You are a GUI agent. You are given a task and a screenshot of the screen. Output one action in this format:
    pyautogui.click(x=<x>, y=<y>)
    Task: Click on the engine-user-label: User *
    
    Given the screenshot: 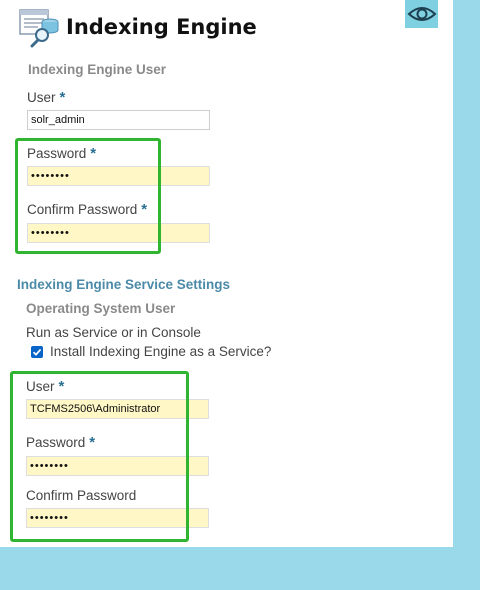 What is the action you would take?
    pyautogui.click(x=46, y=97)
    